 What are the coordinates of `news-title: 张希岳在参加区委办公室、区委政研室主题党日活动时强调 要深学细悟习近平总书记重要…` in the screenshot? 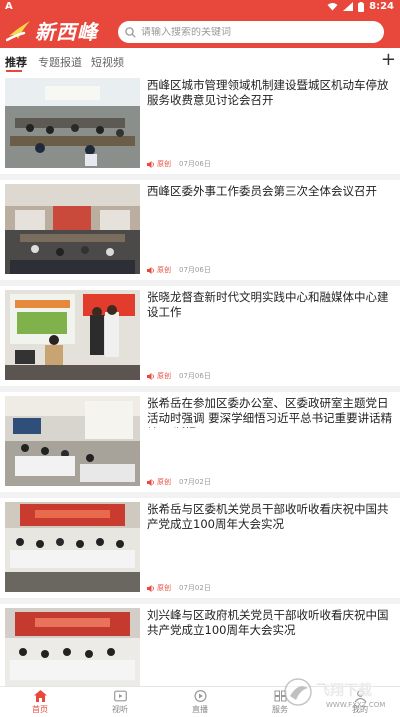 It's located at (270, 412).